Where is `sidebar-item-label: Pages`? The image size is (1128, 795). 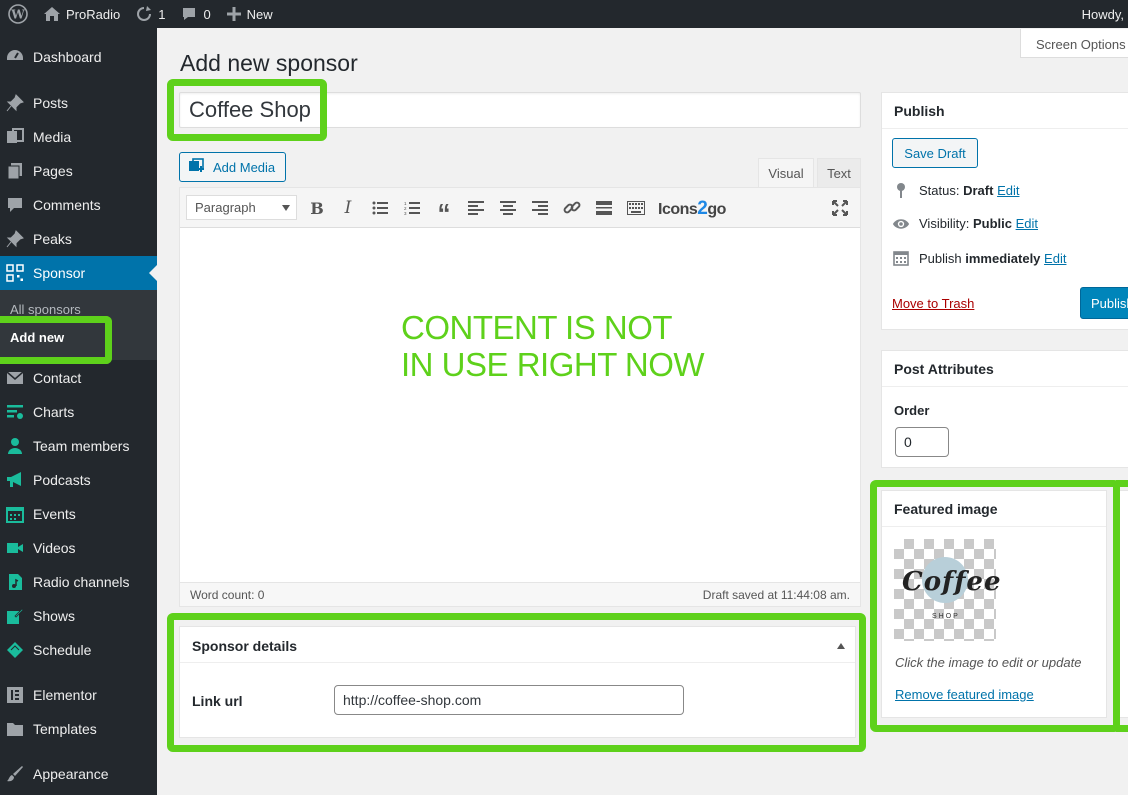
sidebar-item-label: Pages is located at coordinates (53, 171).